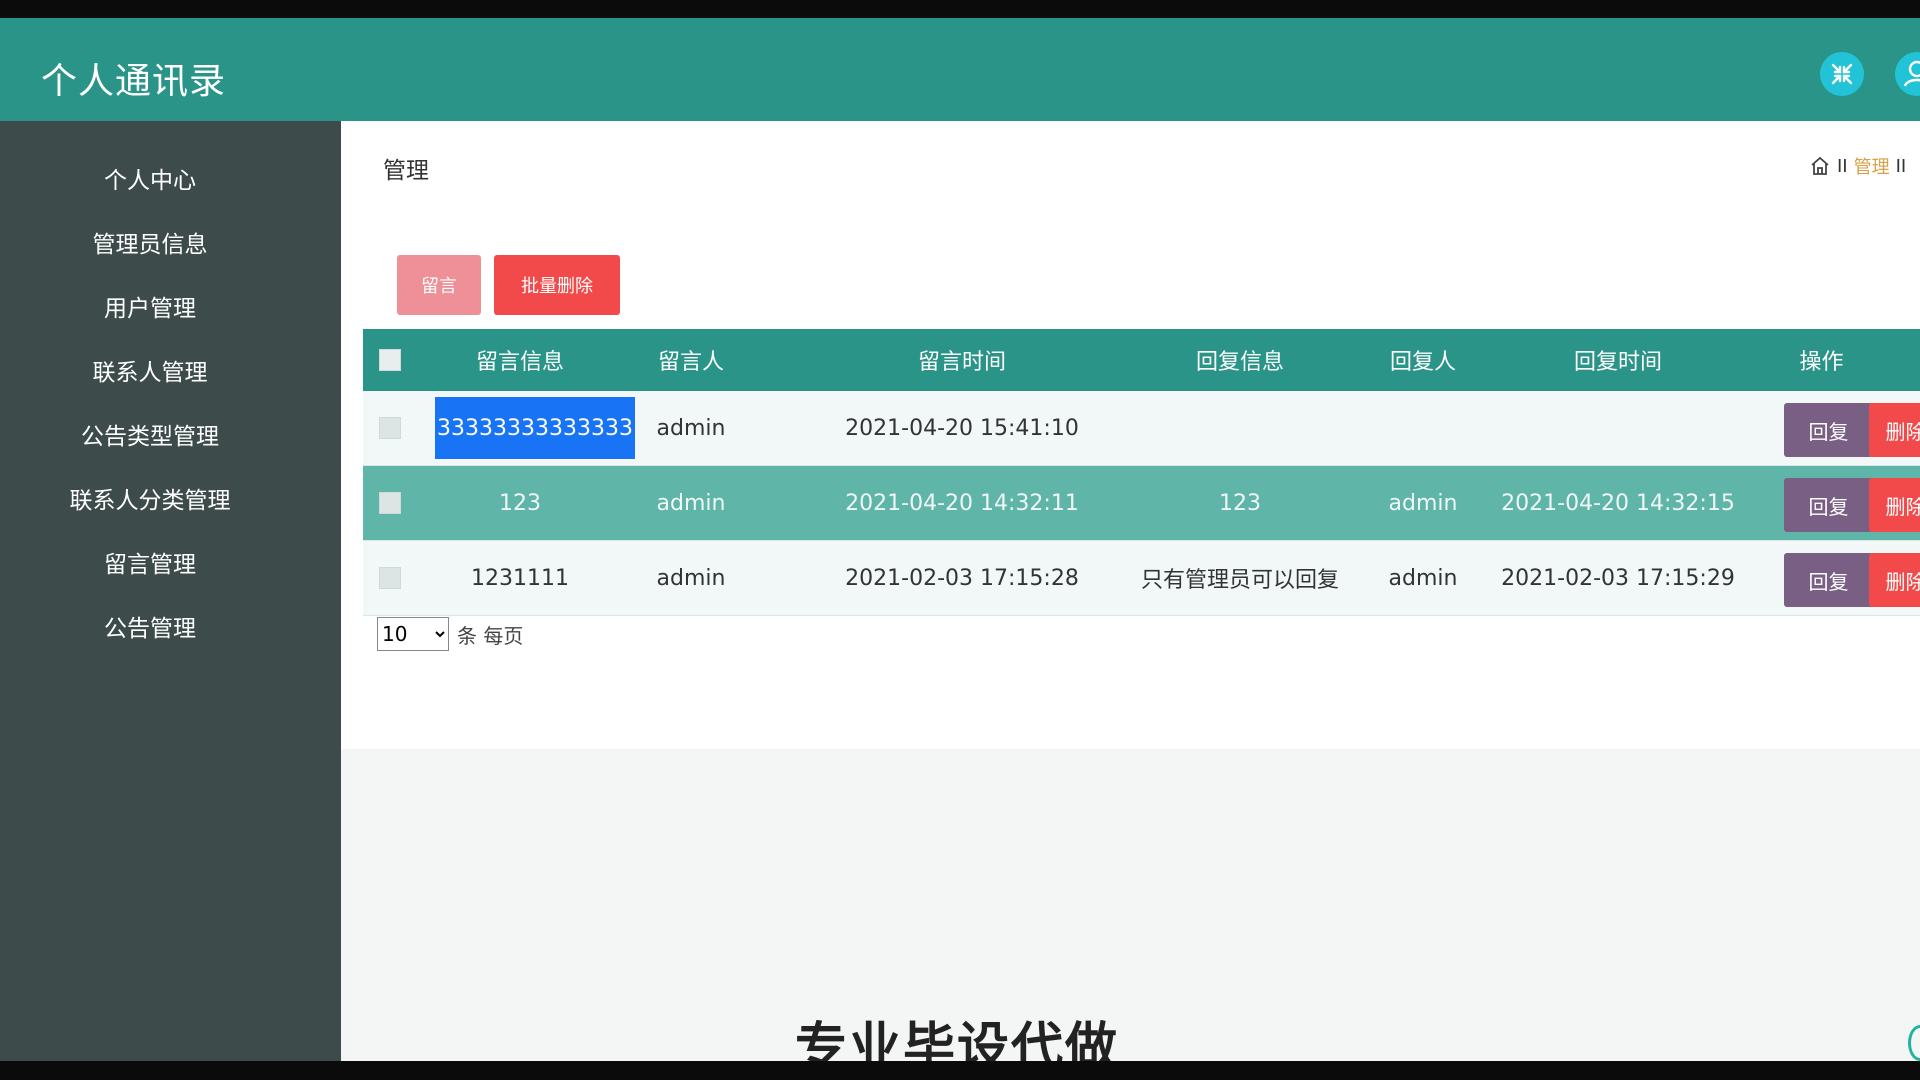  I want to click on fullscreen-exit-icon, so click(1842, 74).